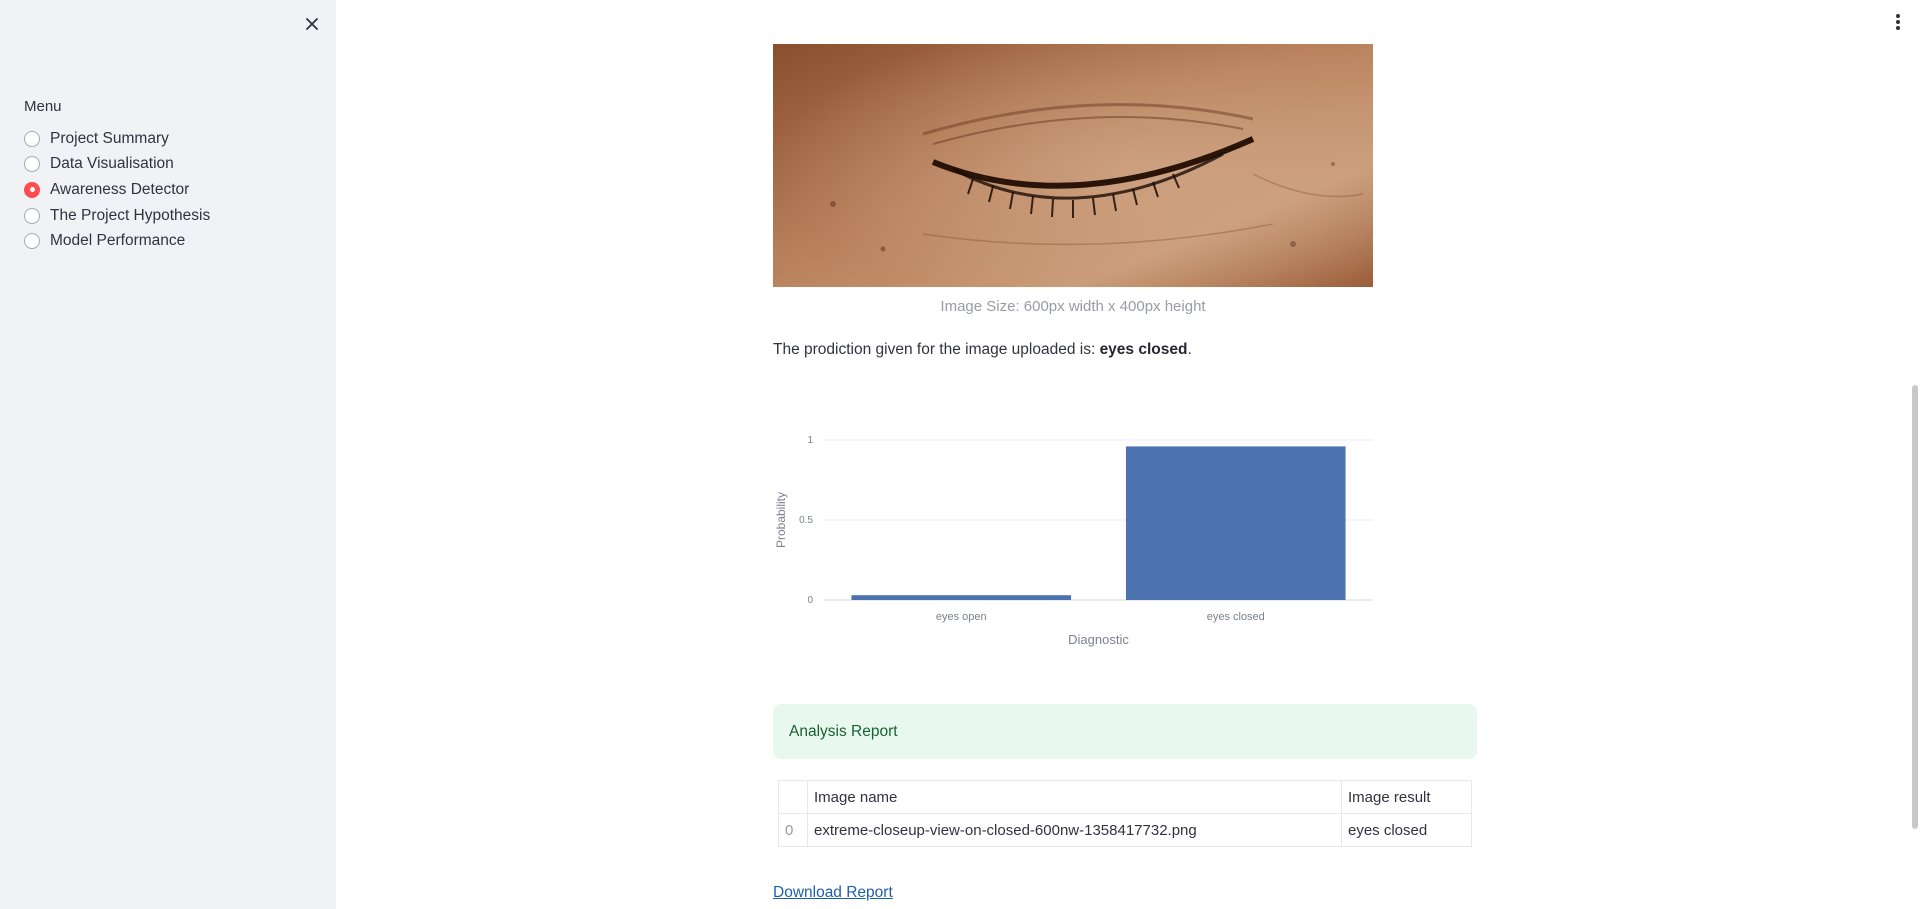  What do you see at coordinates (130, 215) in the screenshot?
I see `menu-item-label: The Project Hypothesis` at bounding box center [130, 215].